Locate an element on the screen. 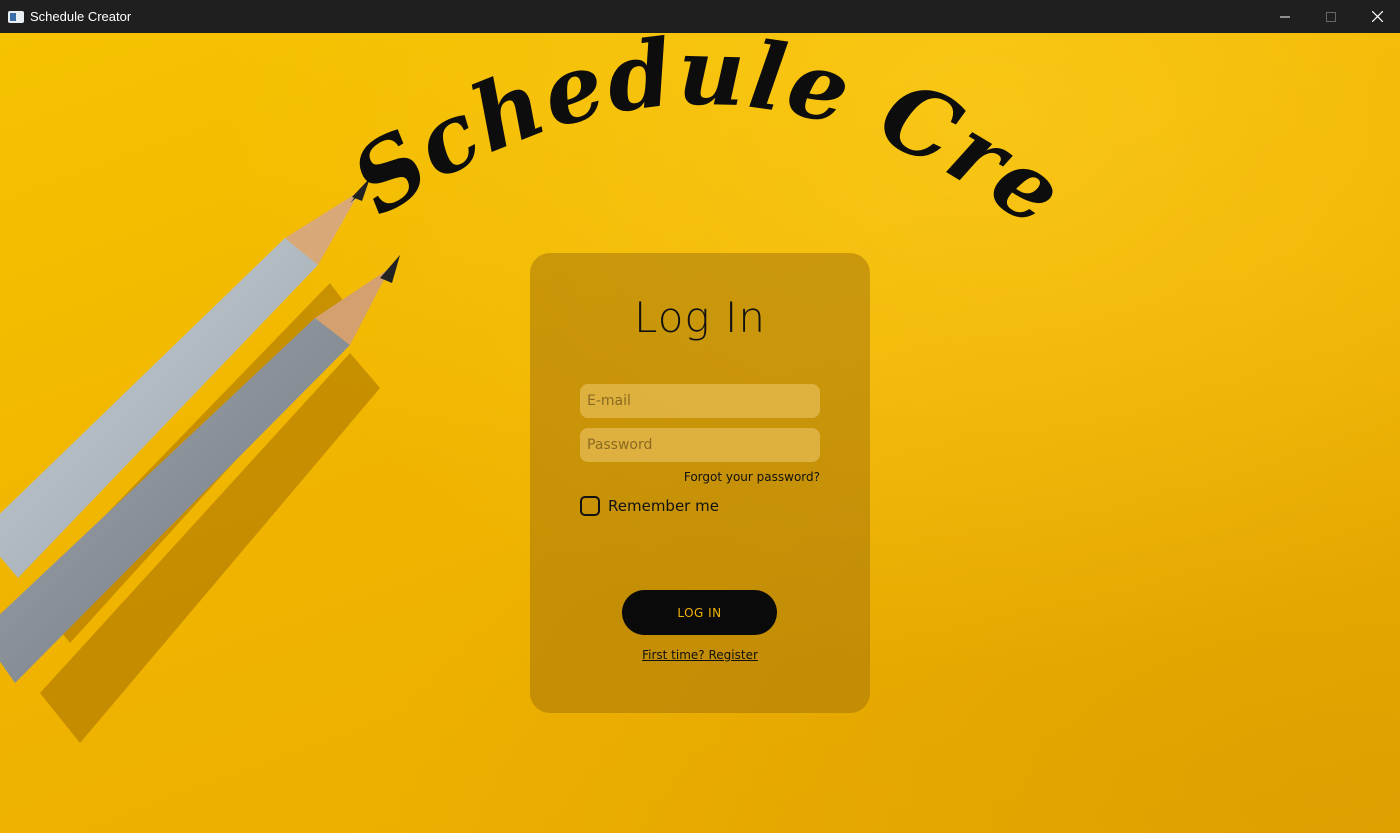 The image size is (1400, 833). maximize-button is located at coordinates (1331, 16).